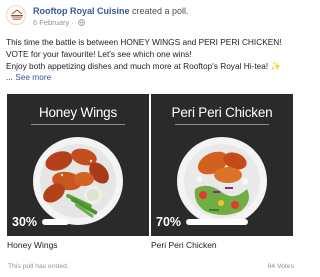 The width and height of the screenshot is (320, 277). Describe the element at coordinates (81, 11) in the screenshot. I see `page-name-link: Rooftop Royal Cuisine` at that location.